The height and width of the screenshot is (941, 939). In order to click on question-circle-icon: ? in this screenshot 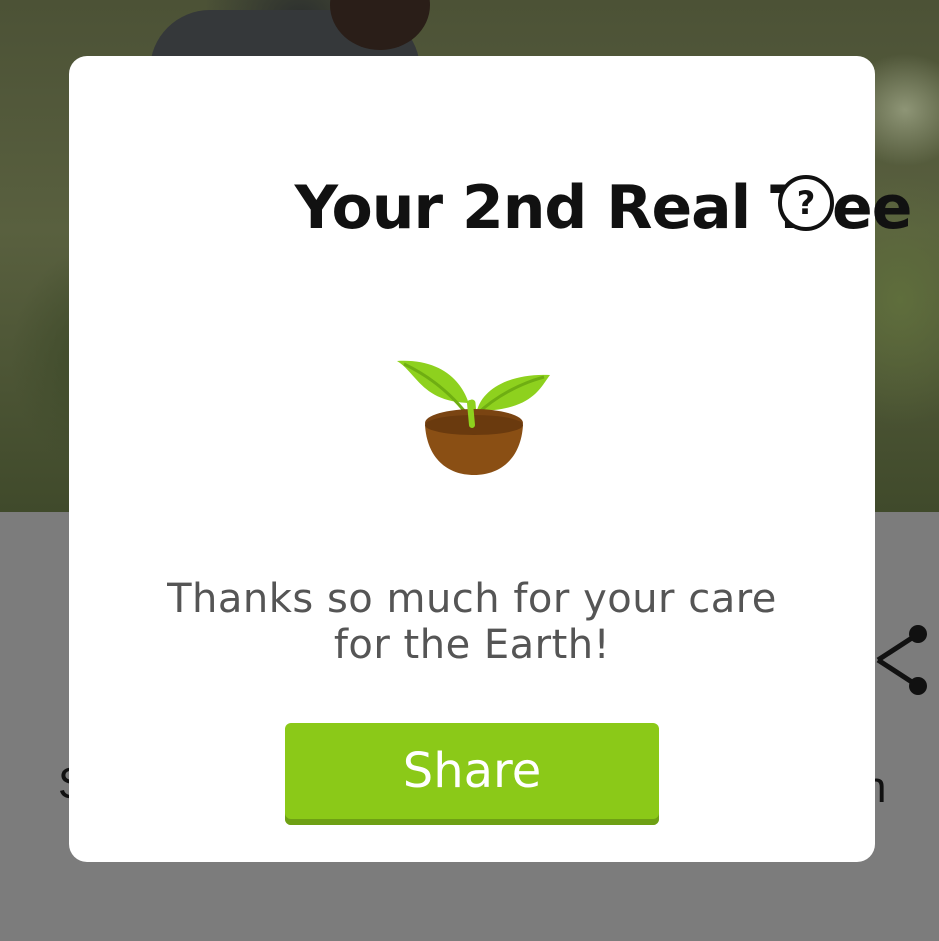, I will do `click(806, 203)`.